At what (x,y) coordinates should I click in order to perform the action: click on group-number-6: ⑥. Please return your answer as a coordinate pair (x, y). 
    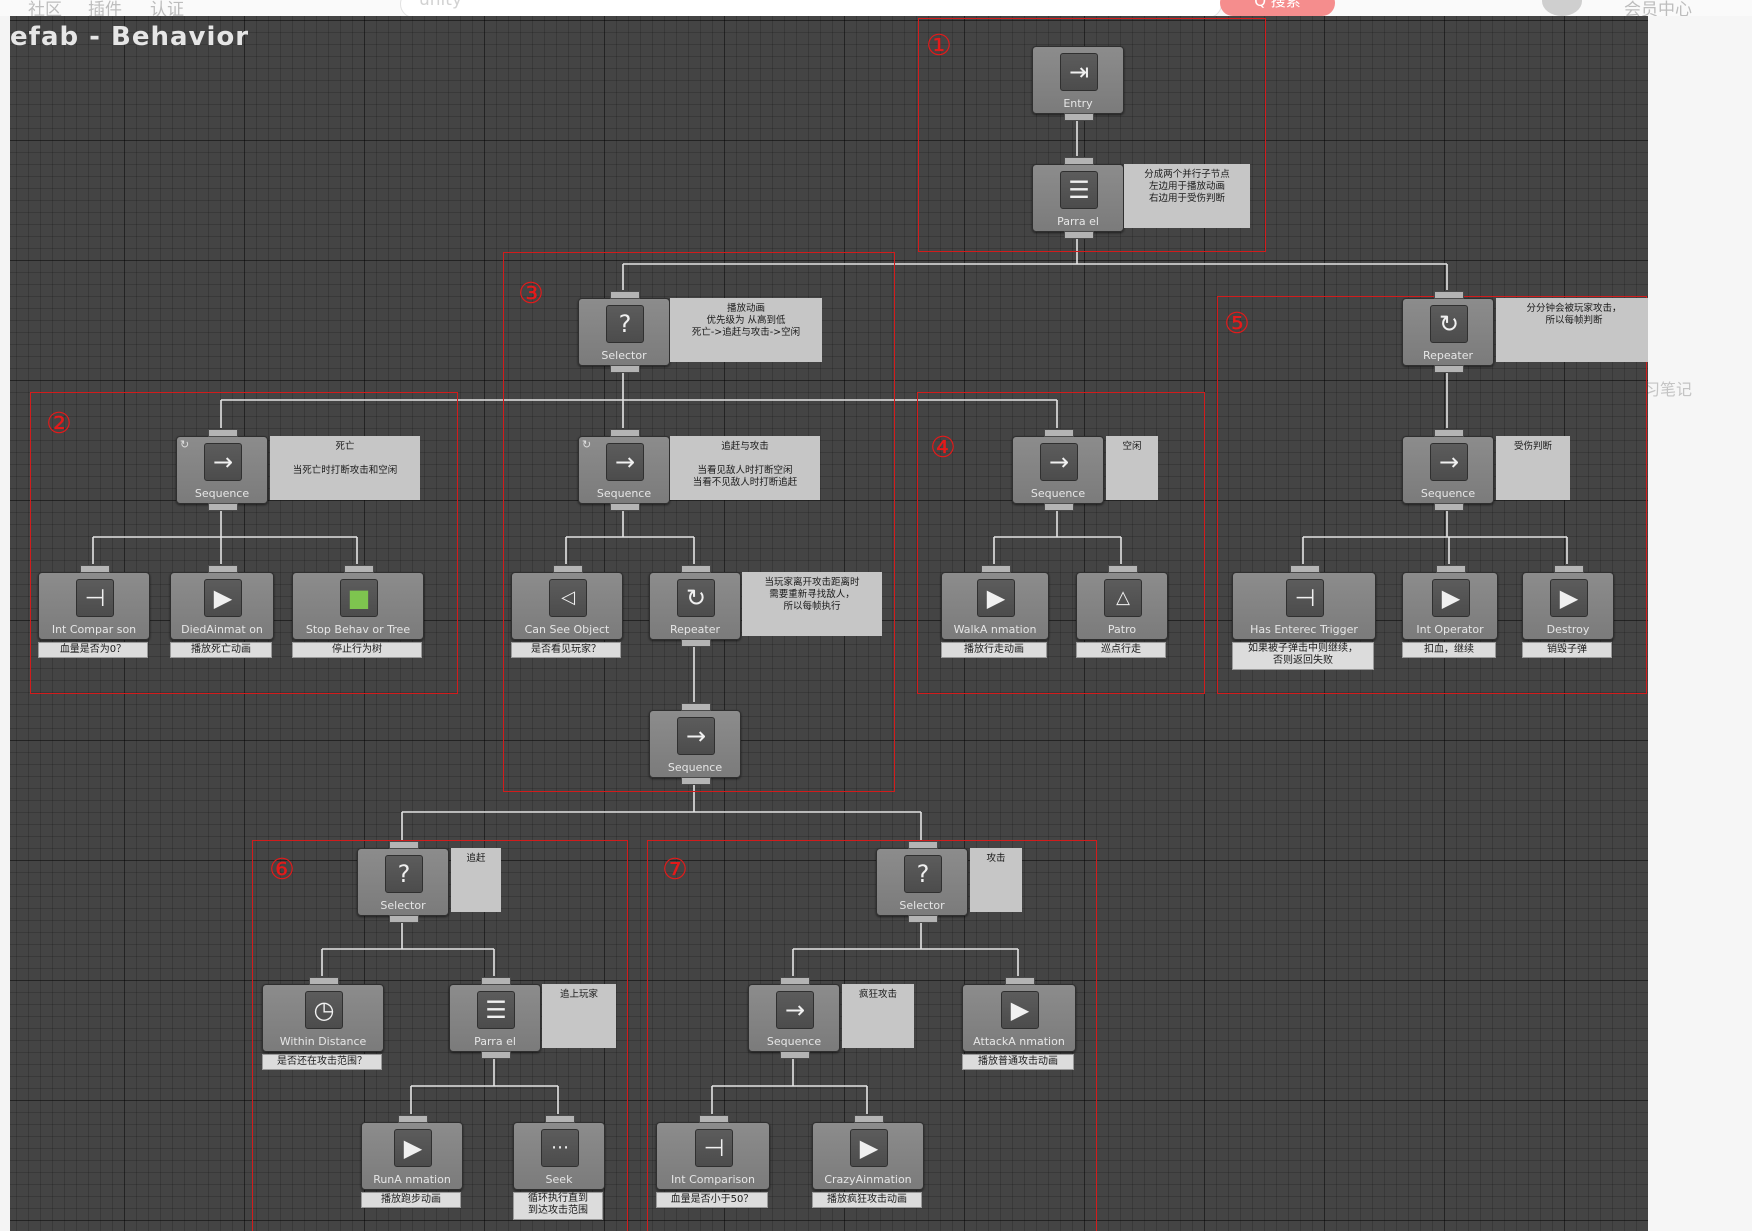
    Looking at the image, I should click on (282, 869).